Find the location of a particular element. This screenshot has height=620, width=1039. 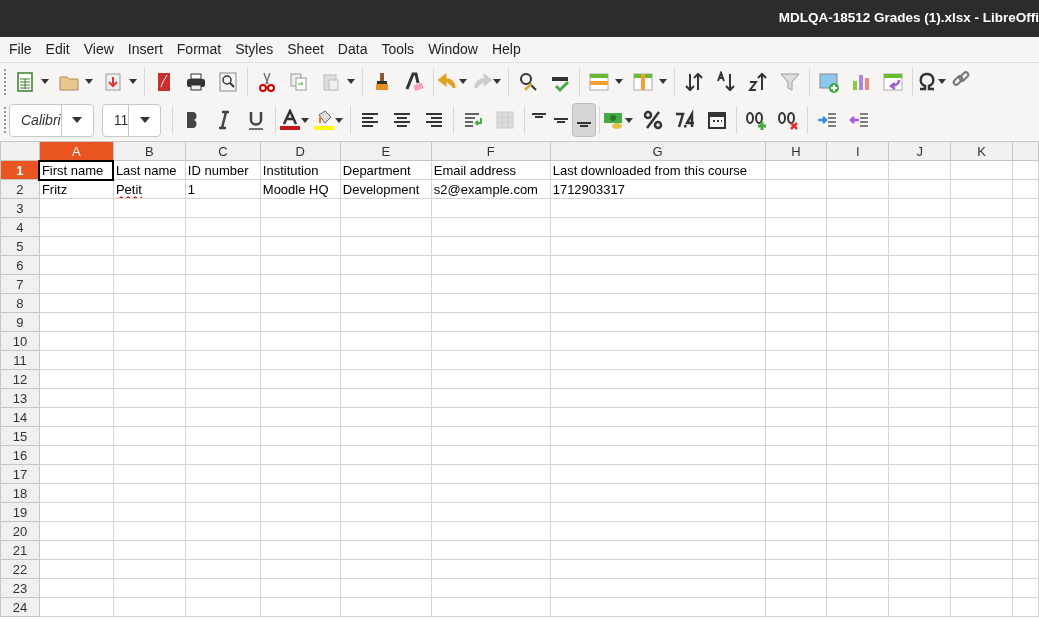

printer-icon is located at coordinates (196, 81).